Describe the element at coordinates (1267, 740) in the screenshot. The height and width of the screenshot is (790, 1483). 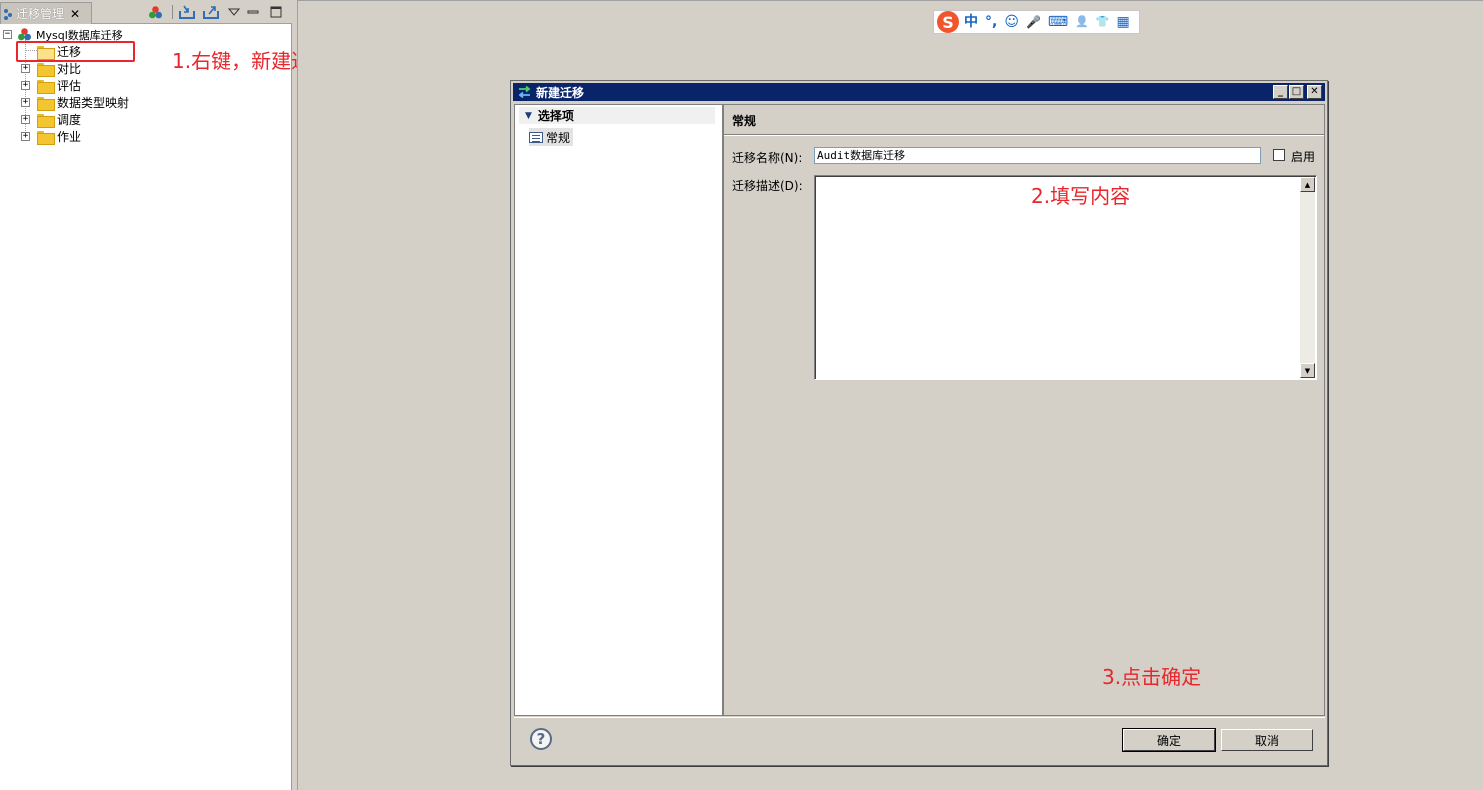
I see `cancel-button: 取消` at that location.